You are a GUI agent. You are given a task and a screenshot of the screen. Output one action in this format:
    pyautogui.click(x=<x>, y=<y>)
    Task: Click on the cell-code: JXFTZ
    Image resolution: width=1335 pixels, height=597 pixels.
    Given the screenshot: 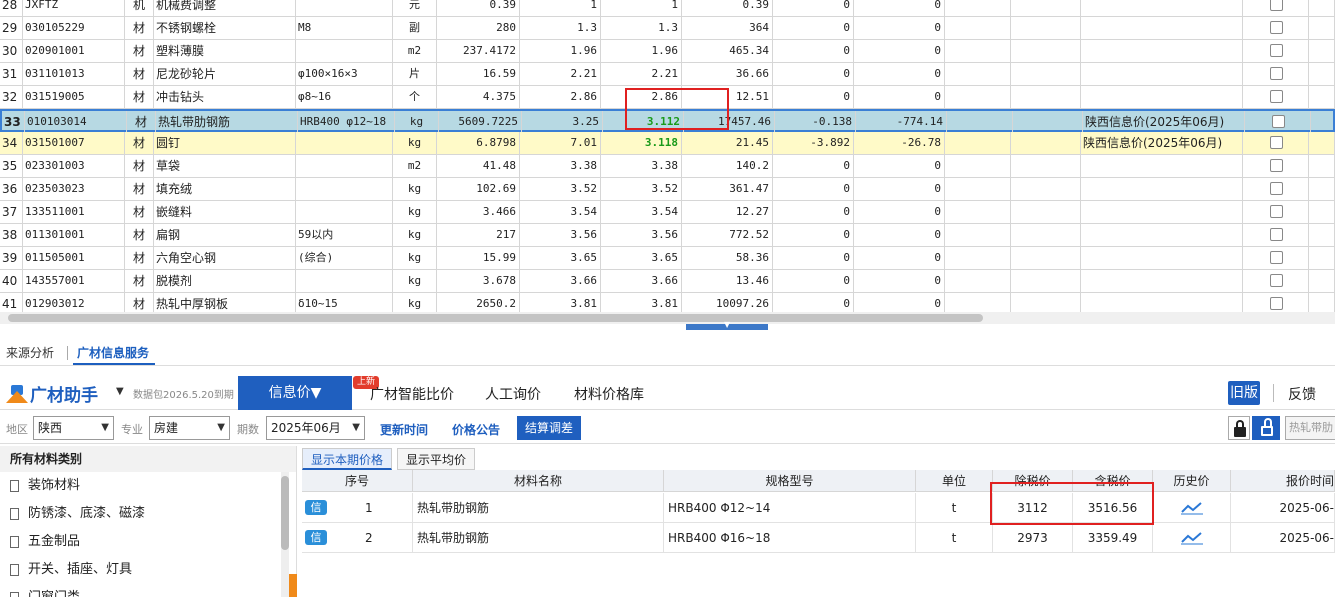 What is the action you would take?
    pyautogui.click(x=74, y=8)
    